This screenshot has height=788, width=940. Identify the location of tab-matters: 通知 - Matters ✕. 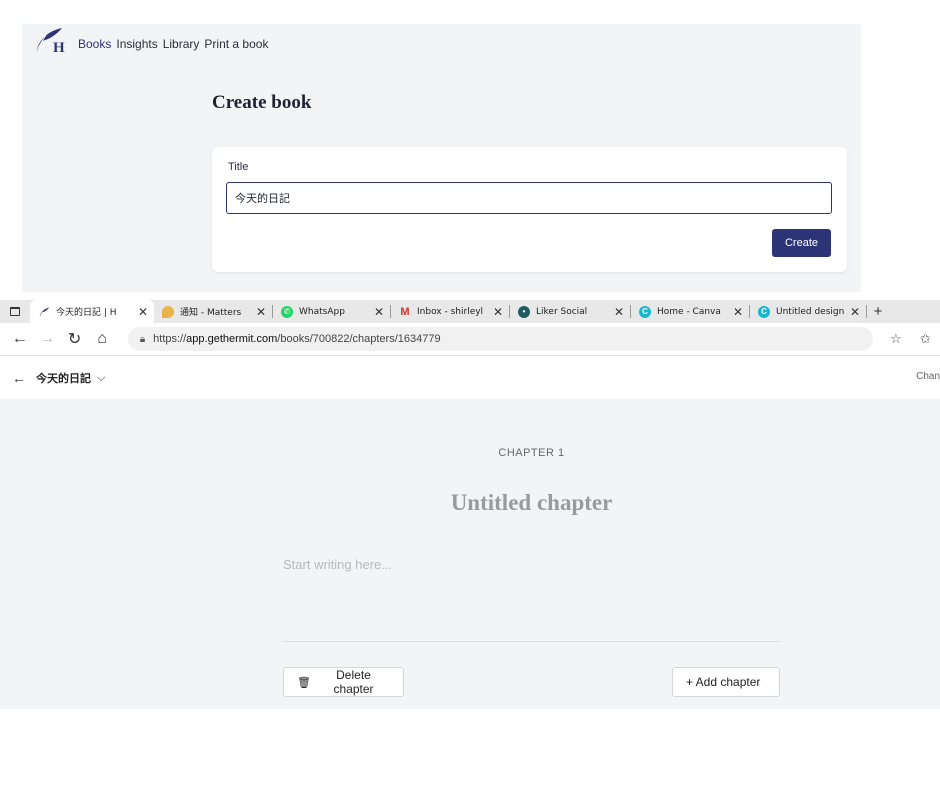
(213, 311).